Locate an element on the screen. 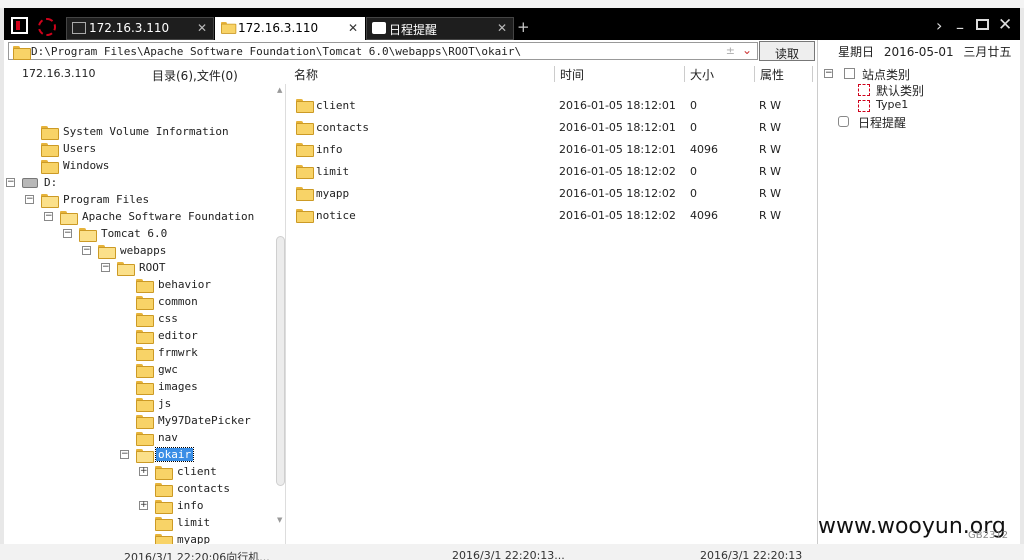  column-time: 时间 is located at coordinates (570, 75).